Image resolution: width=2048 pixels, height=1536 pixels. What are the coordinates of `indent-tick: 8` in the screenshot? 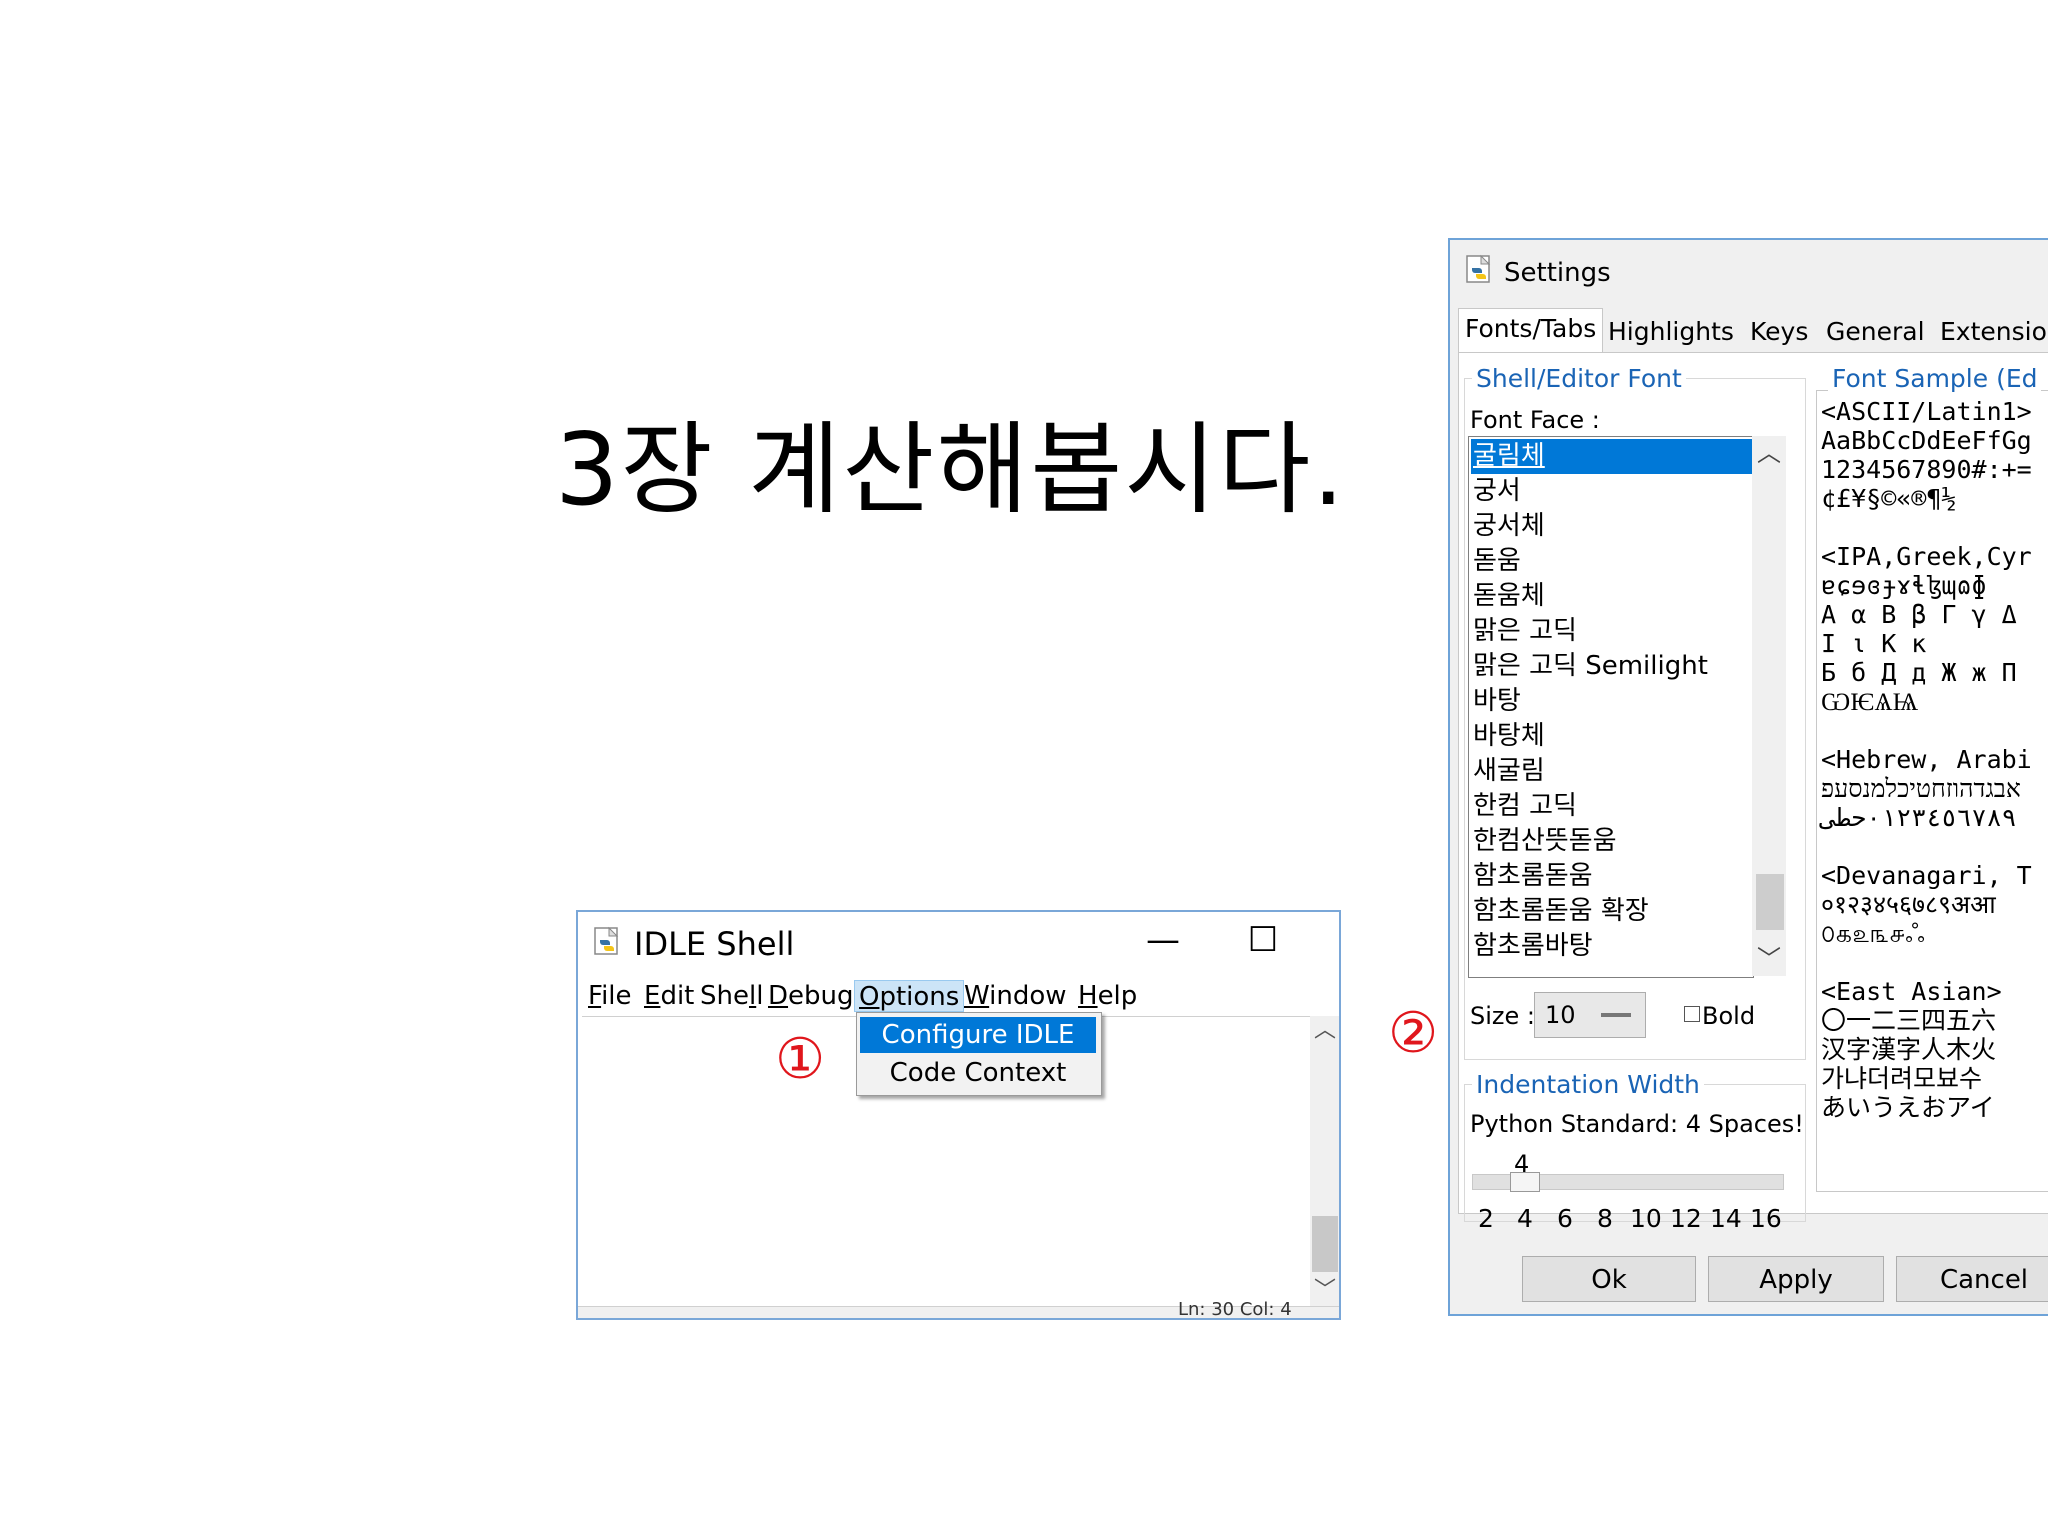 It's located at (1605, 1218).